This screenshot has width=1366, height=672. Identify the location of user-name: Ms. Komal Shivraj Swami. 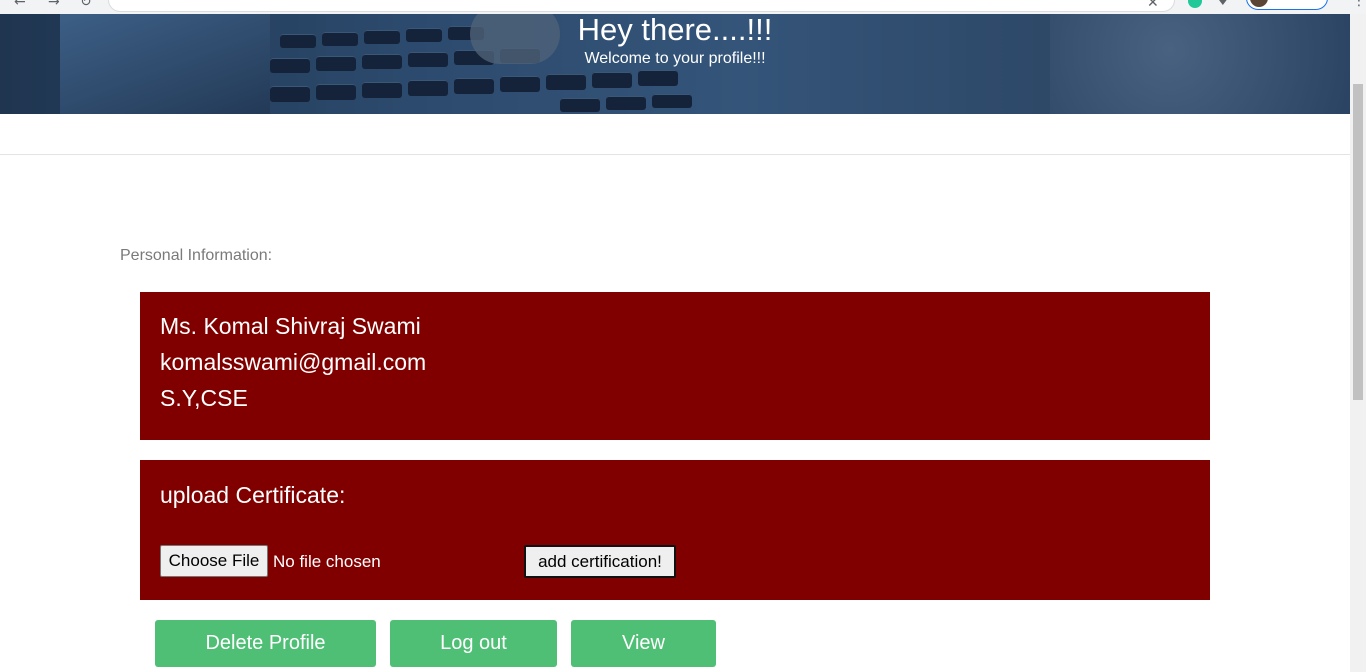
(290, 326).